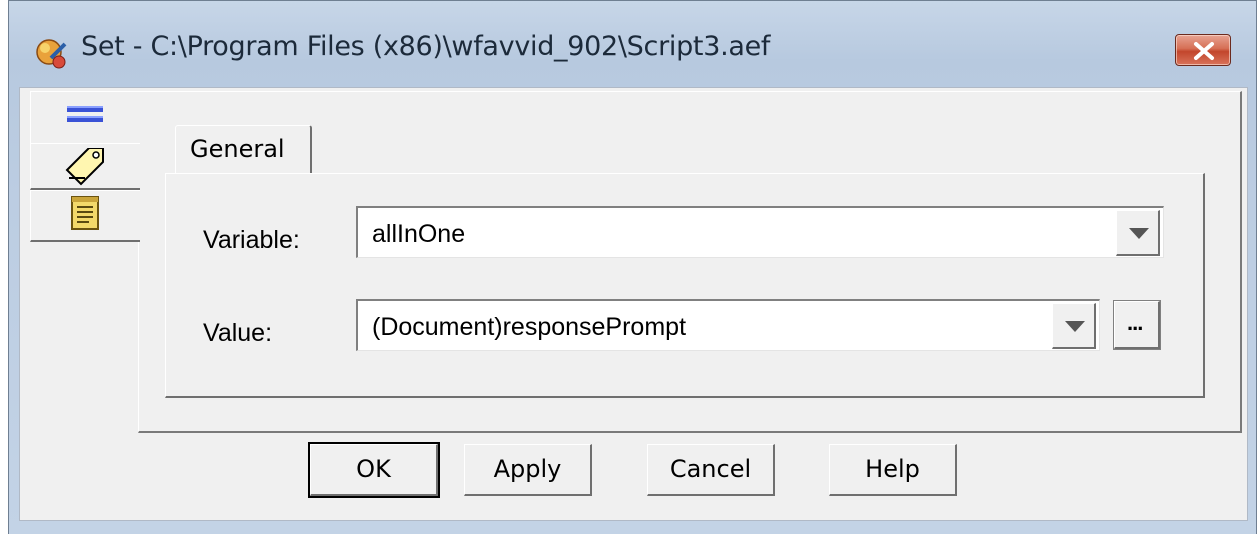  Describe the element at coordinates (52, 53) in the screenshot. I see `app-icon` at that location.